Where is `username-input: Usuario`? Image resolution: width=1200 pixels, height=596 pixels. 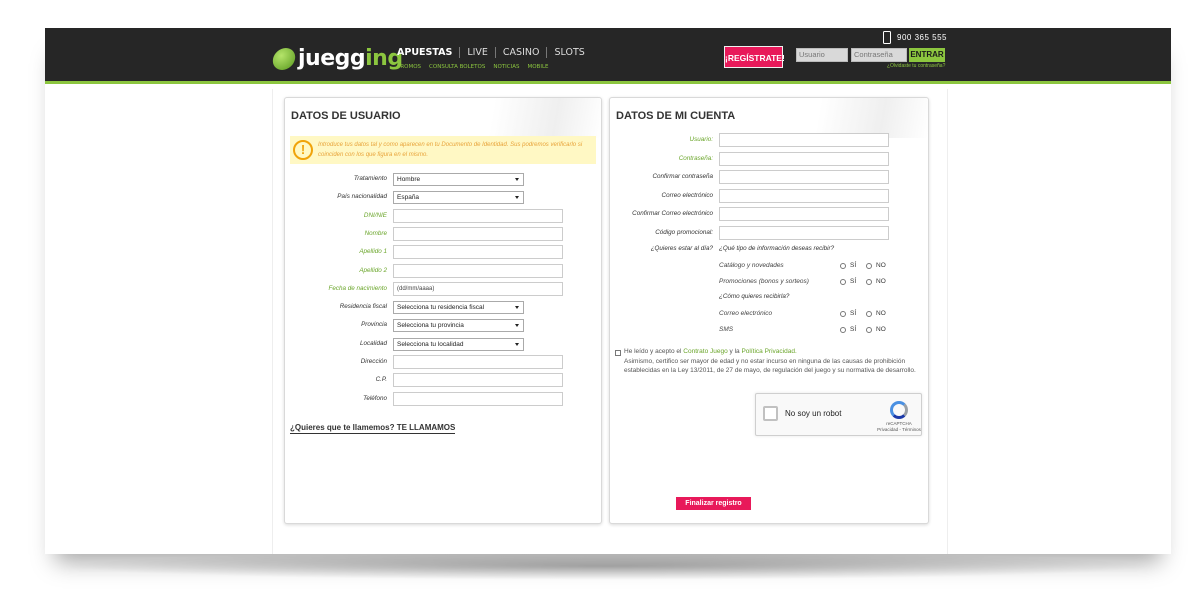 username-input: Usuario is located at coordinates (822, 55).